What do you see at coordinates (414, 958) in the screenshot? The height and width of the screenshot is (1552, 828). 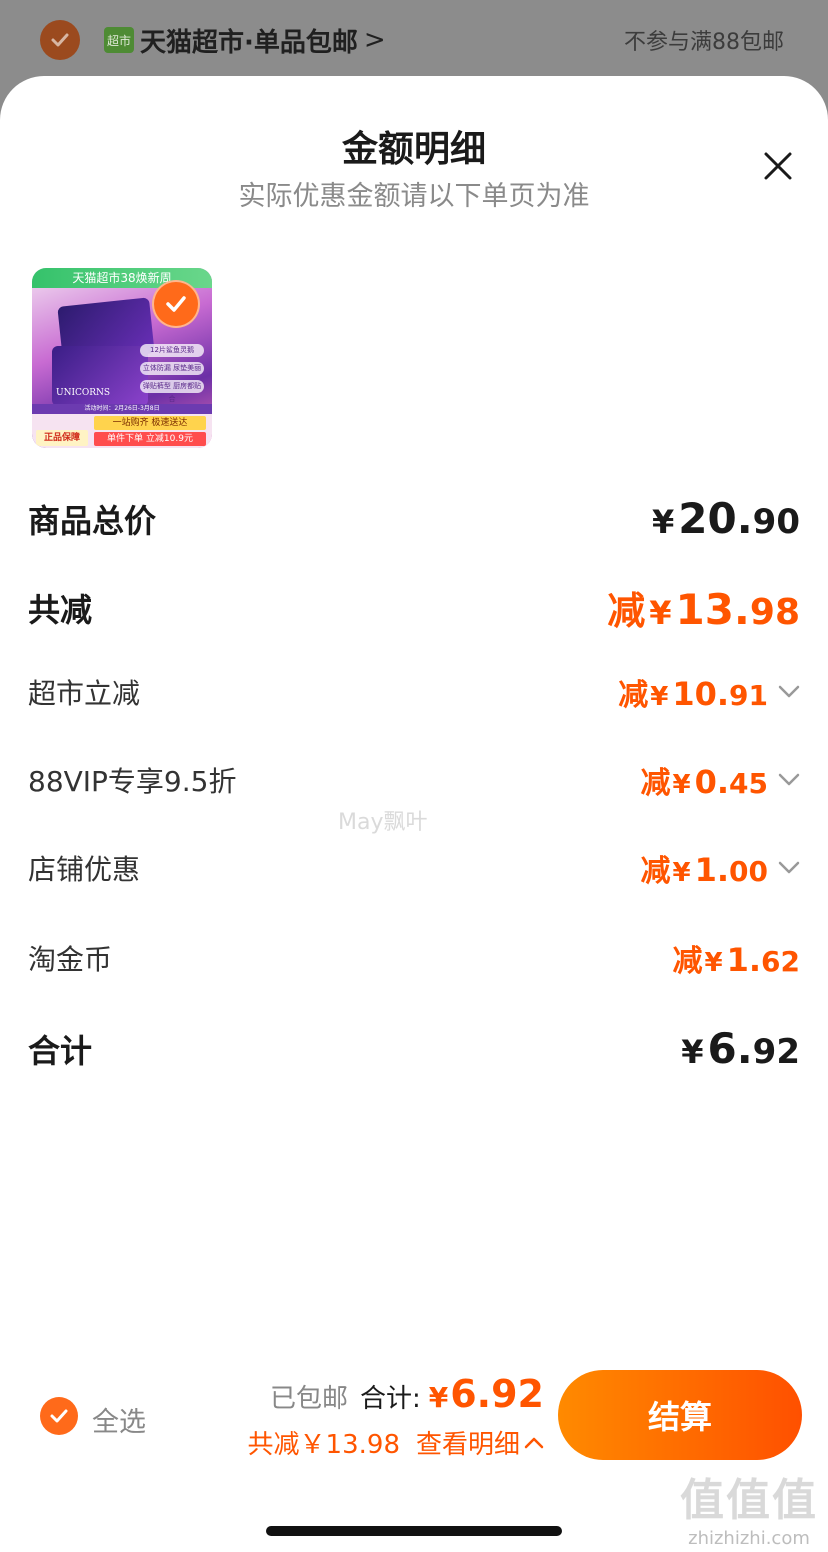 I see `row-taojinbi-discount: 淘金币 减 ¥ 1. 62` at bounding box center [414, 958].